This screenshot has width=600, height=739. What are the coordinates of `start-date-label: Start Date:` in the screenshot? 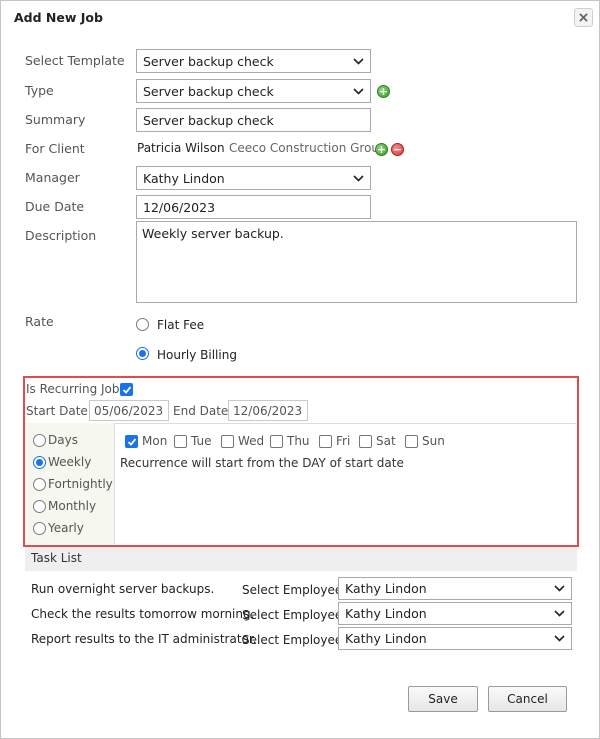 It's located at (59, 411).